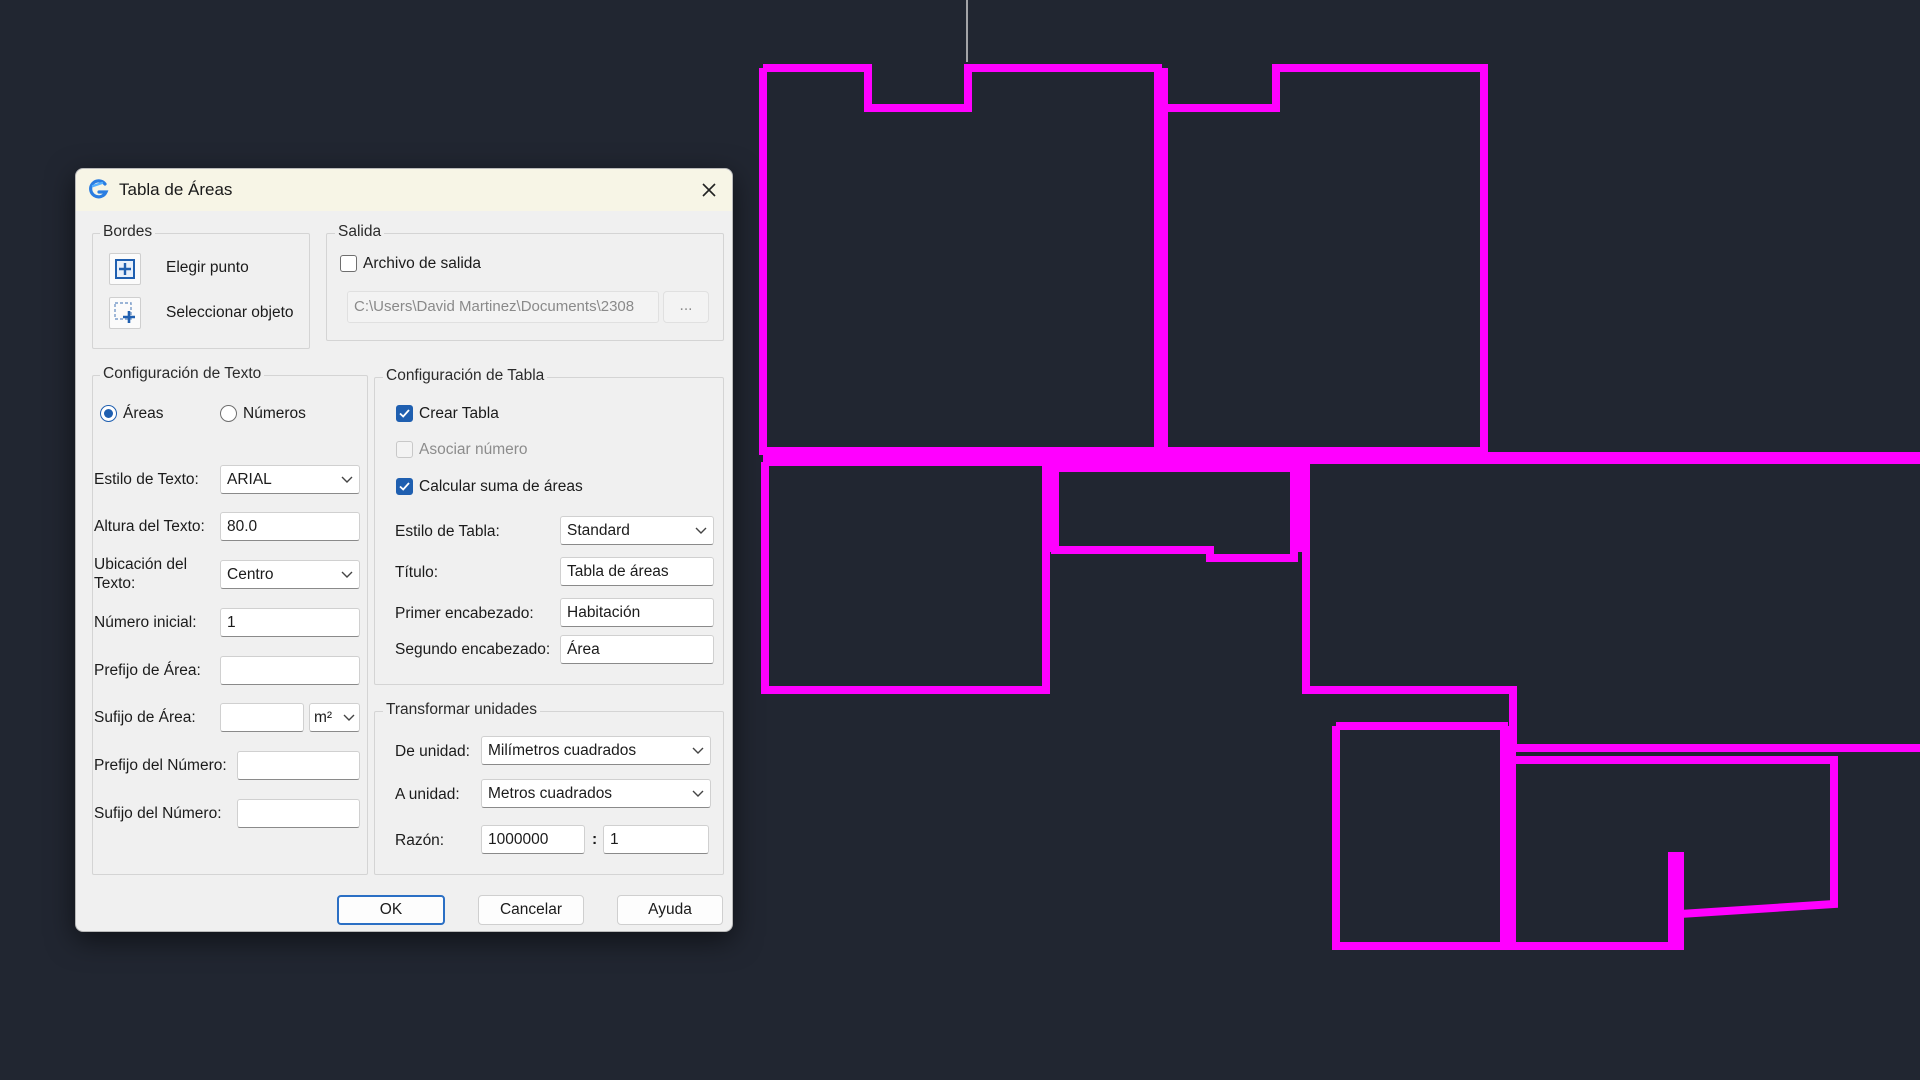 This screenshot has width=1920, height=1080. What do you see at coordinates (298, 813) in the screenshot?
I see `number-suffix-input` at bounding box center [298, 813].